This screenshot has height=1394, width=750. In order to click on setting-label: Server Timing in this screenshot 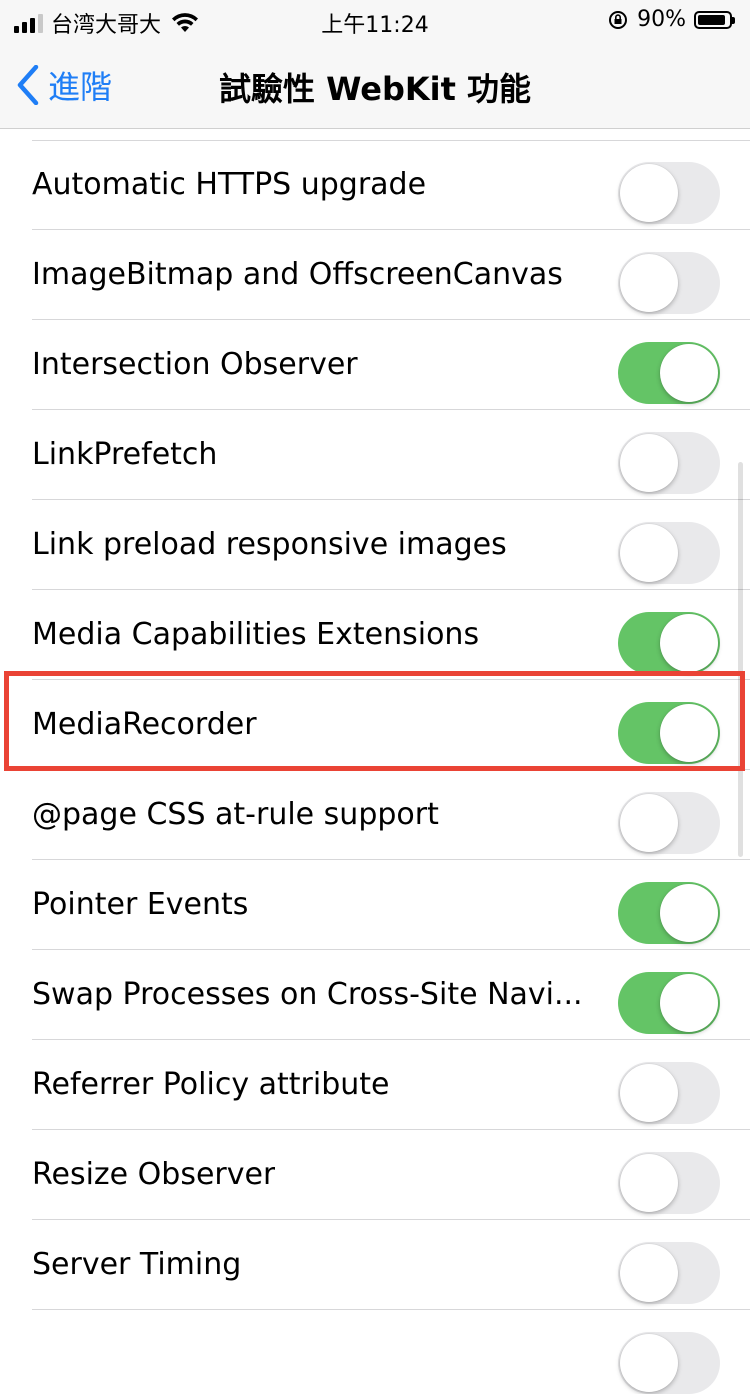, I will do `click(137, 1264)`.